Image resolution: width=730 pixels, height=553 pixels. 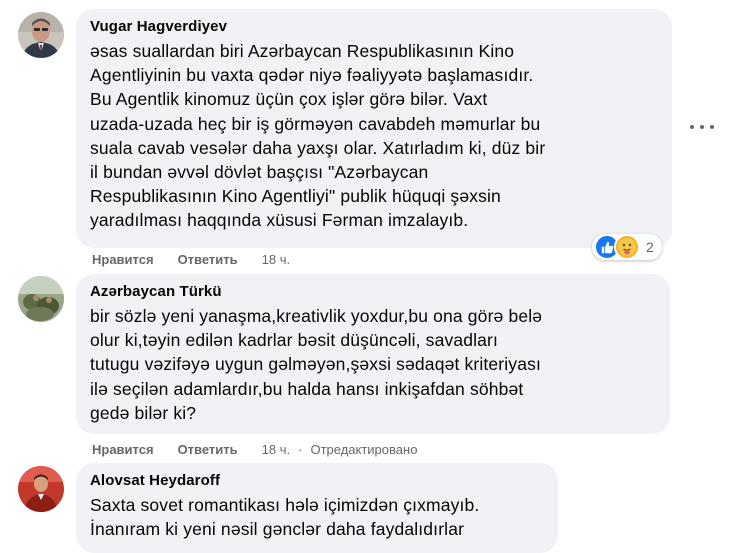 What do you see at coordinates (363, 449) in the screenshot?
I see `edited-label: Отредактировано` at bounding box center [363, 449].